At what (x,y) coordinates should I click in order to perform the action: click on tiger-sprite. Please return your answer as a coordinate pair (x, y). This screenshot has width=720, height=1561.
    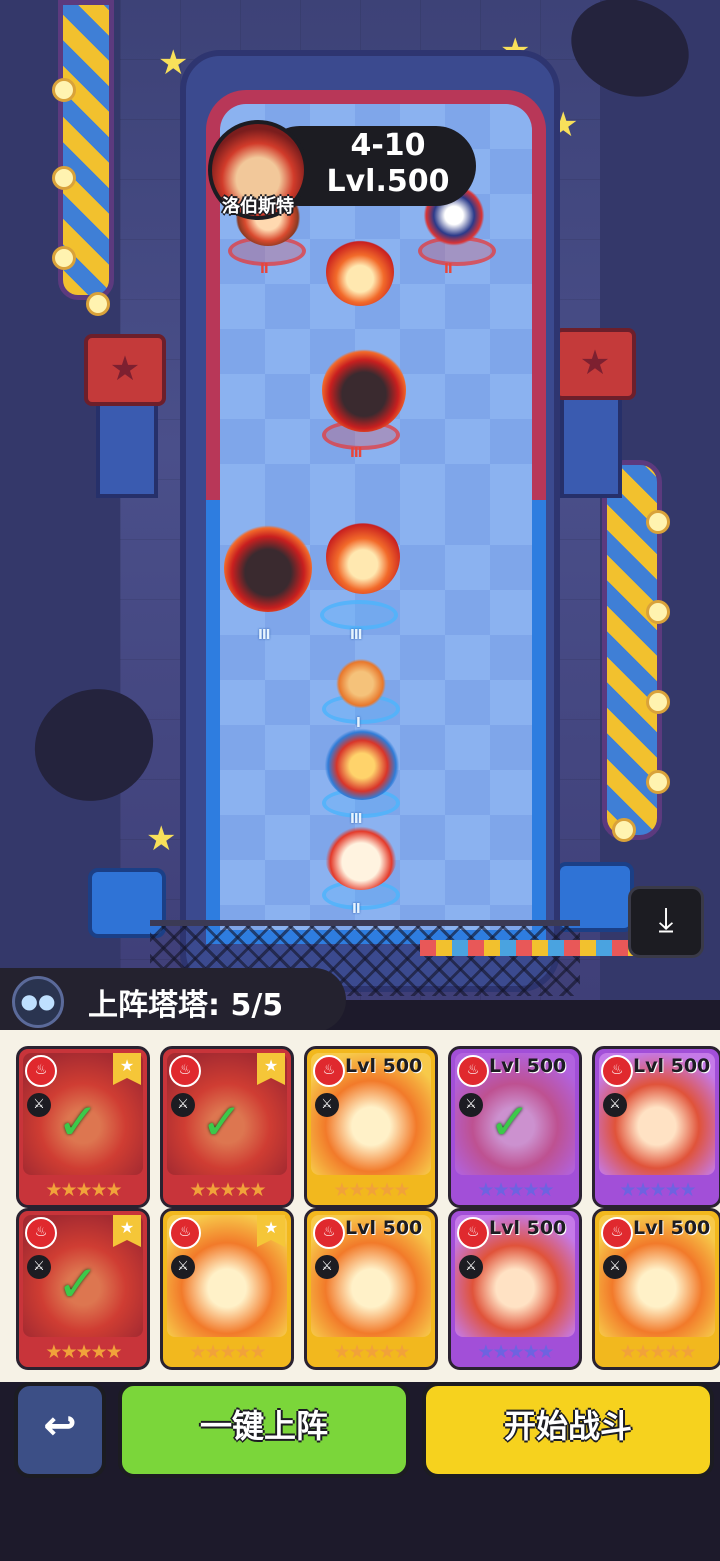
    Looking at the image, I should click on (361, 681).